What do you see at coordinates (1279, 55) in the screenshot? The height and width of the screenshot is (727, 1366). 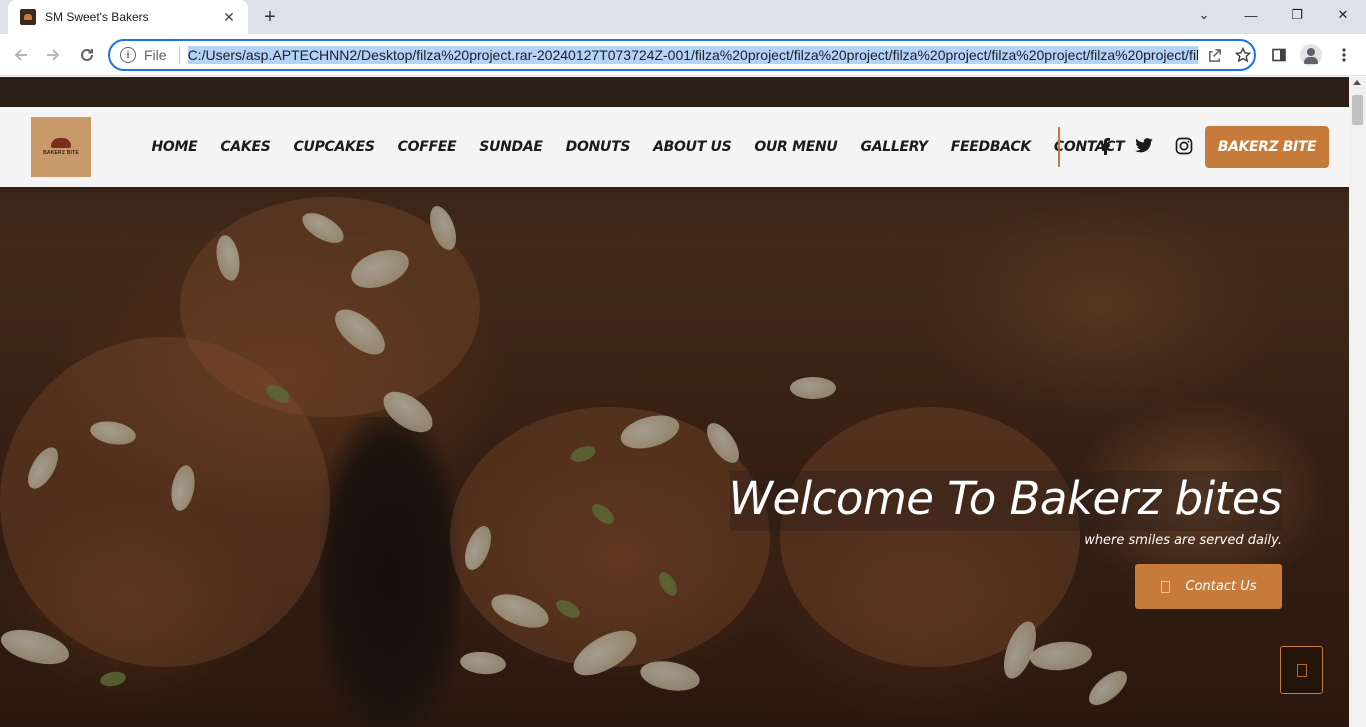 I see `side-panel-icon` at bounding box center [1279, 55].